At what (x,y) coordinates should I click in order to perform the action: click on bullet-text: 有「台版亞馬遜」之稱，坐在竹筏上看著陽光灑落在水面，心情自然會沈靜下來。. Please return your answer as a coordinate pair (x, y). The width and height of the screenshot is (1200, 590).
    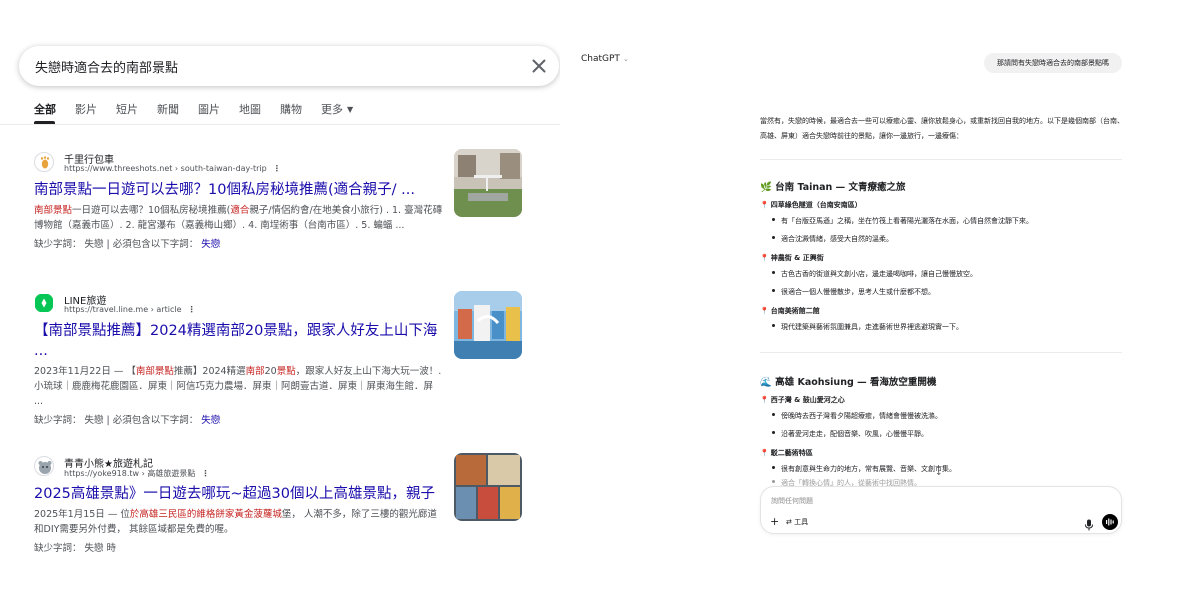
    Looking at the image, I should click on (907, 221).